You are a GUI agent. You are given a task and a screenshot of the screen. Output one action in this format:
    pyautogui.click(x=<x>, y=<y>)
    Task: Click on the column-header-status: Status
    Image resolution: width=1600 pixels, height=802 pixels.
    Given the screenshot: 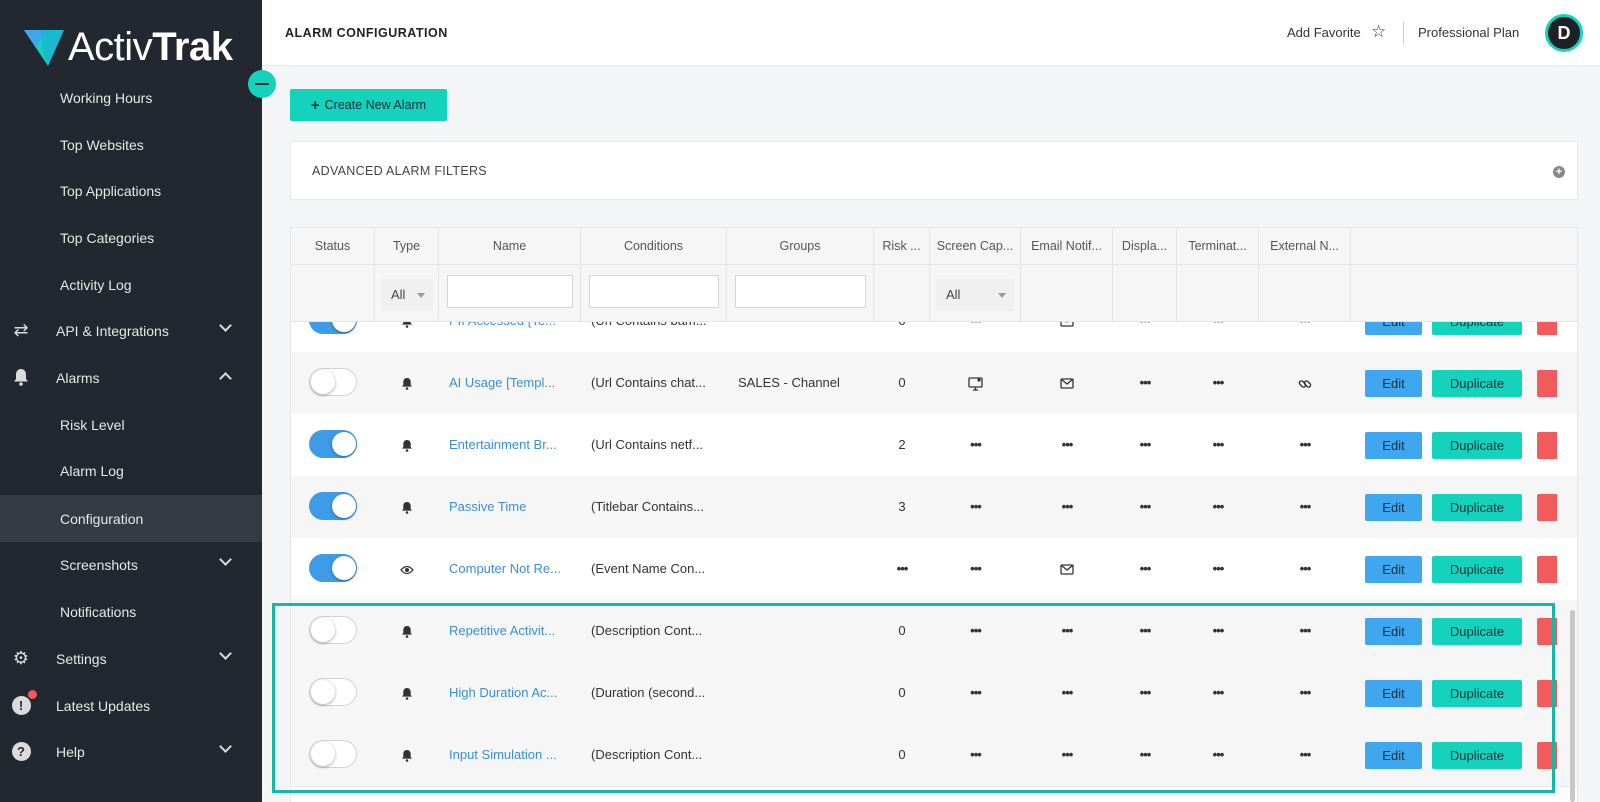 What is the action you would take?
    pyautogui.click(x=333, y=247)
    